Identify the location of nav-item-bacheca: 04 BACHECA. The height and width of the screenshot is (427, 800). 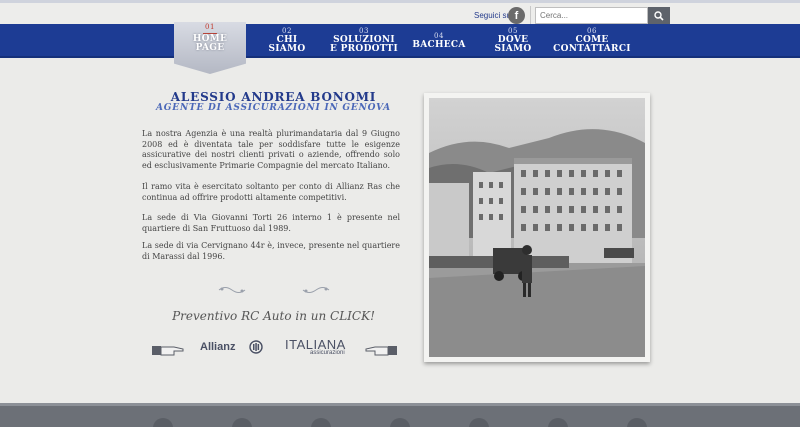
(439, 41).